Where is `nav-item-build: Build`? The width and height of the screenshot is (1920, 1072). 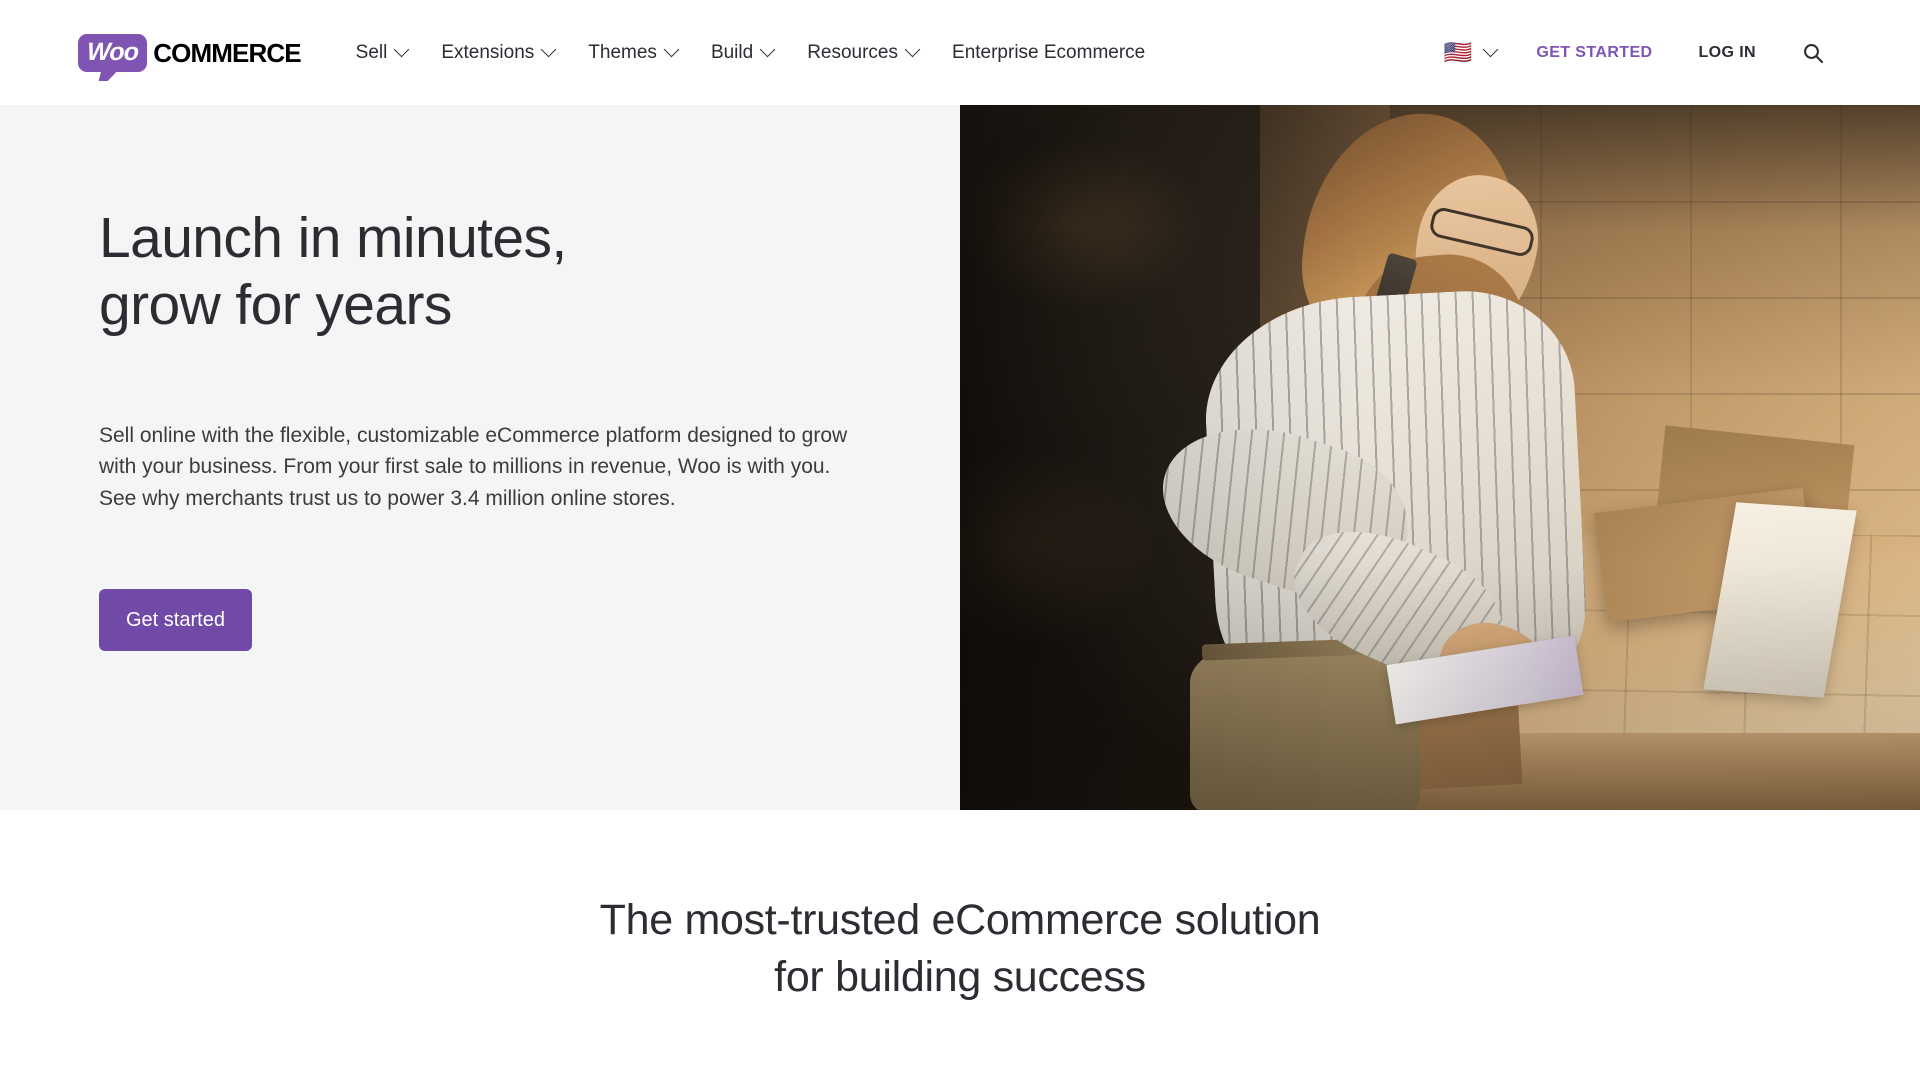
nav-item-build: Build is located at coordinates (742, 52).